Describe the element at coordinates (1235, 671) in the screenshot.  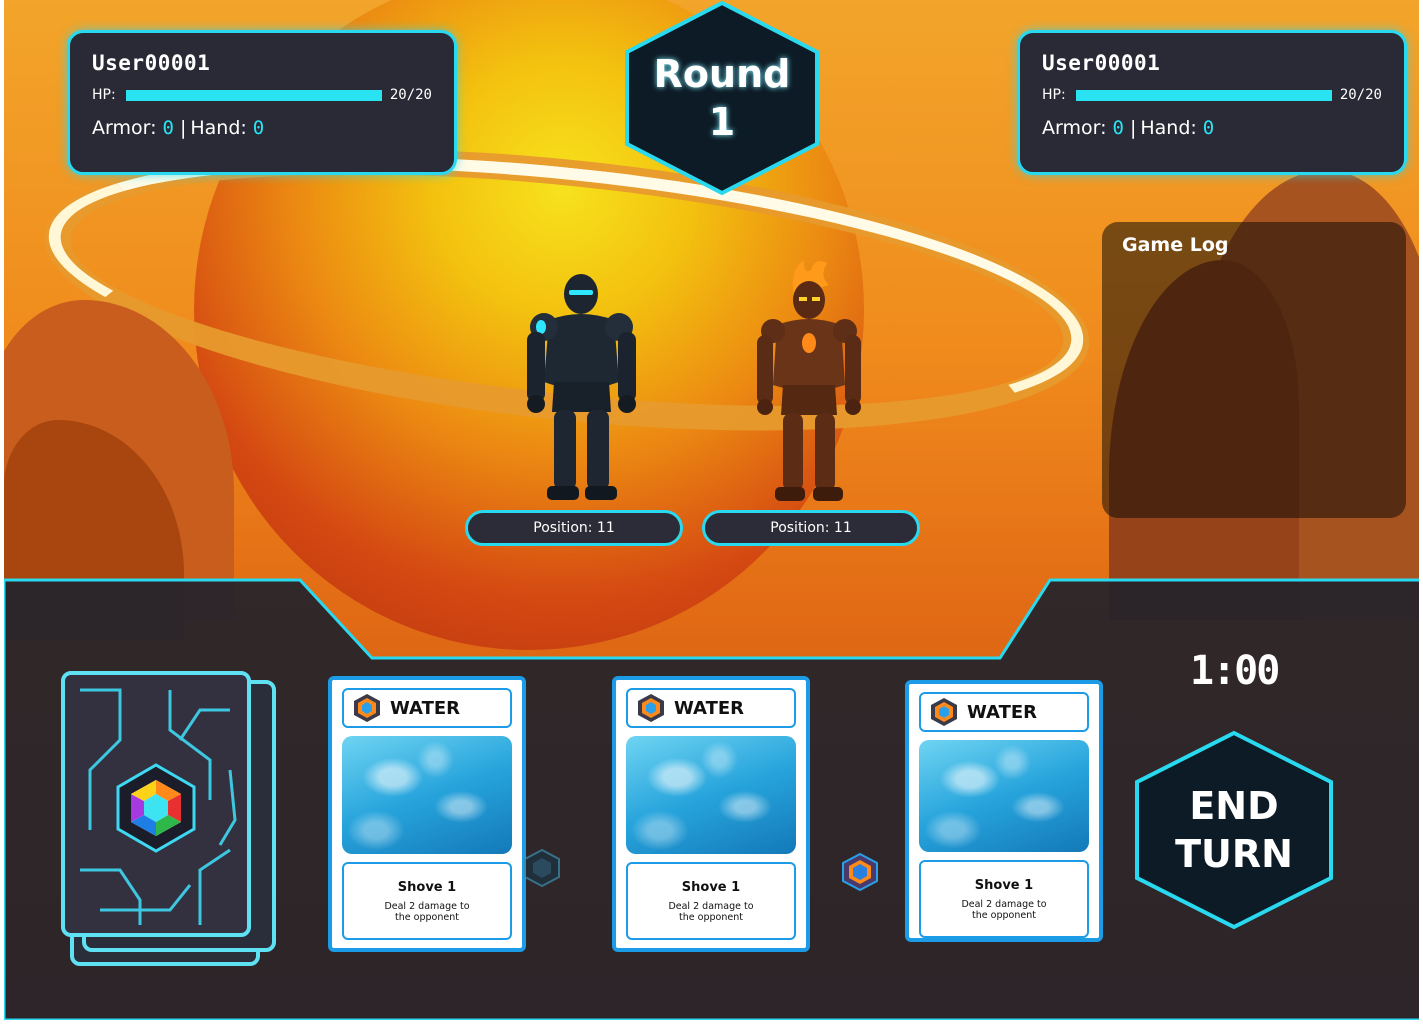
I see `turn-timer: 1:00` at that location.